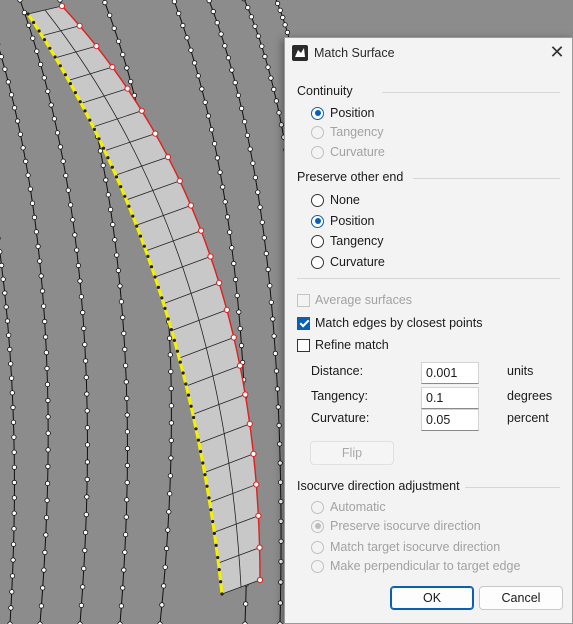 The image size is (573, 624). Describe the element at coordinates (354, 300) in the screenshot. I see `average-surfaces-checkbox: Average surfaces` at that location.